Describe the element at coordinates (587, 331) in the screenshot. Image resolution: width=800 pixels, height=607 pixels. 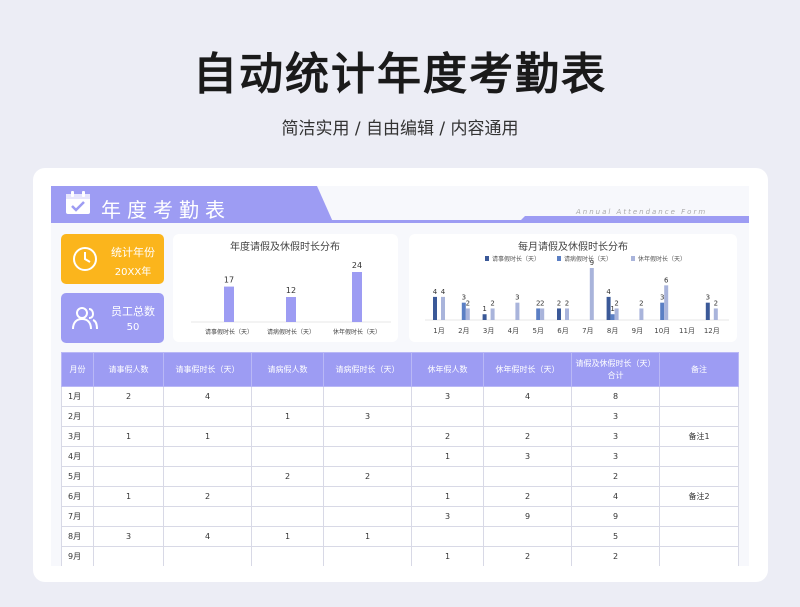
I see `tick-label: 7月` at that location.